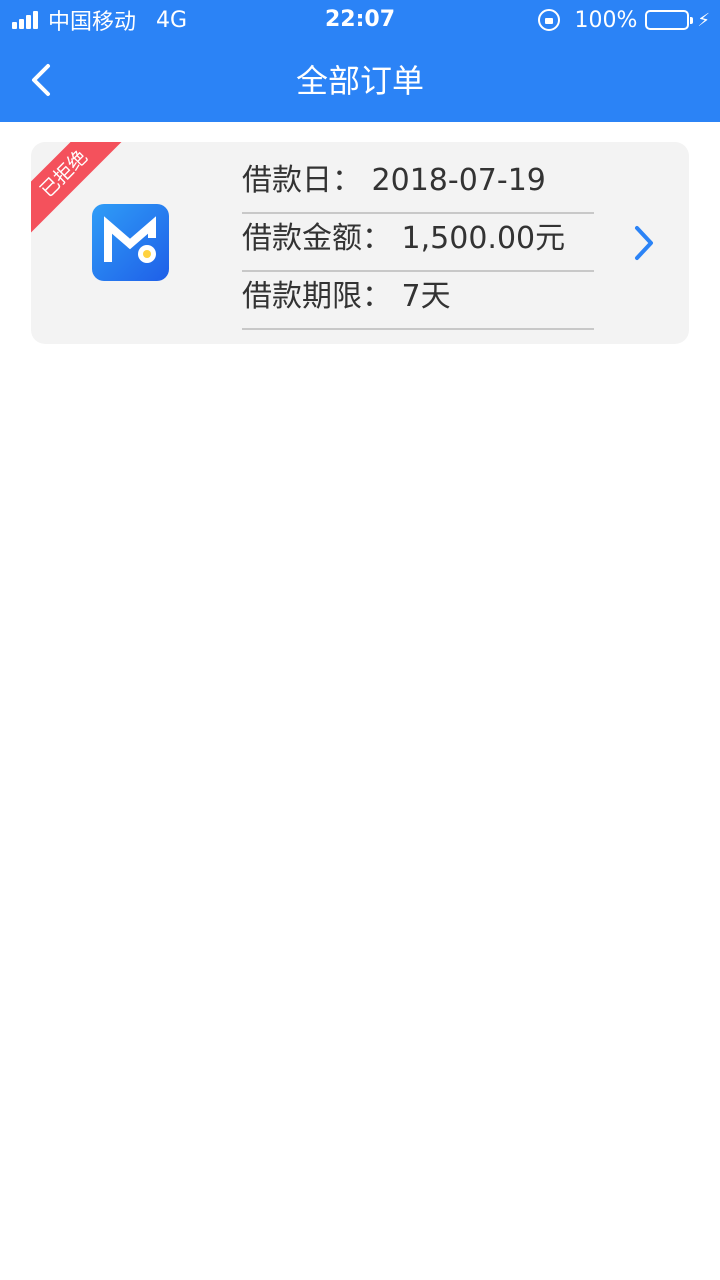 This screenshot has height=1280, width=720. I want to click on status-right: 100% ⚡︎, so click(624, 20).